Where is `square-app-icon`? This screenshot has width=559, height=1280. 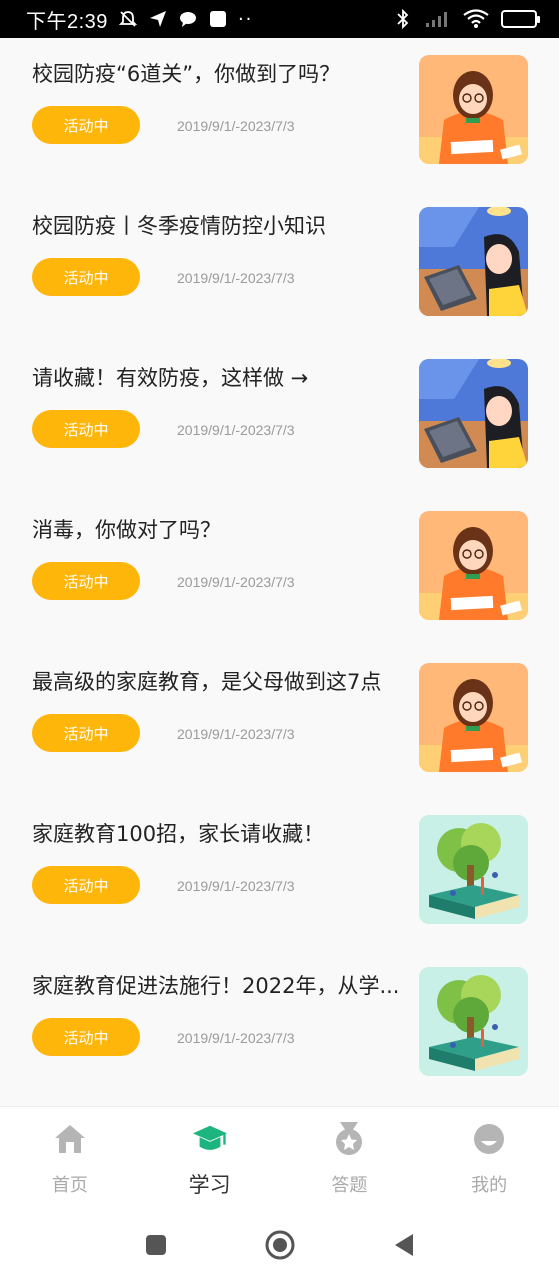 square-app-icon is located at coordinates (218, 19).